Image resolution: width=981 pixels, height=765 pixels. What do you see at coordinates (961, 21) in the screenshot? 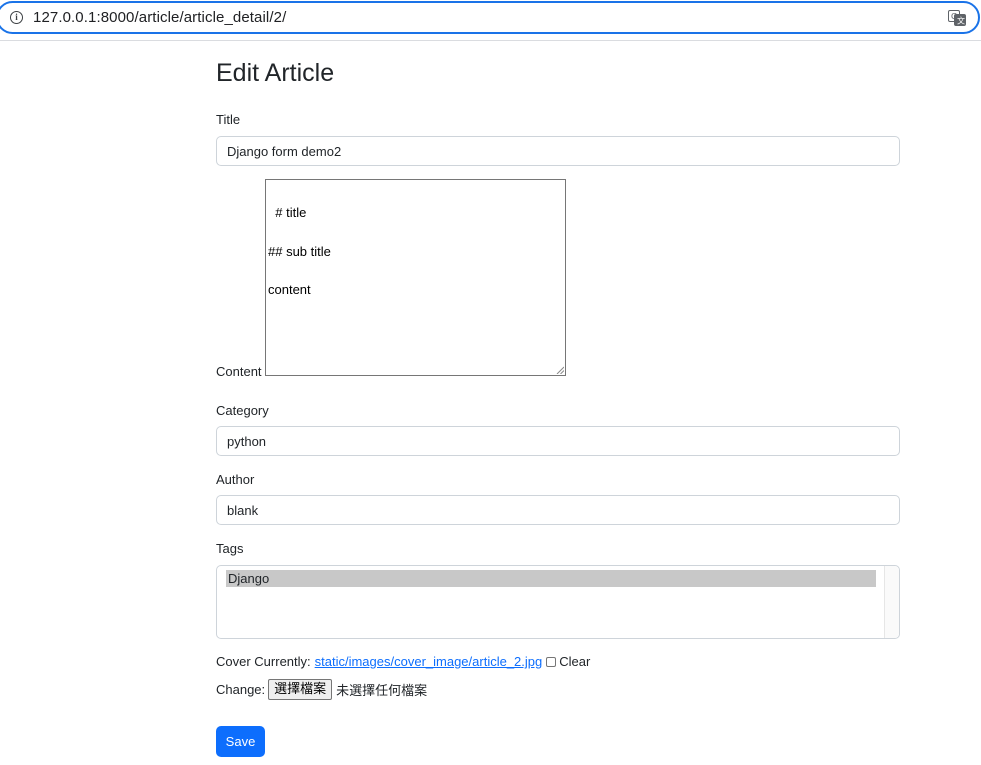
I see `svg-text: 文` at bounding box center [961, 21].